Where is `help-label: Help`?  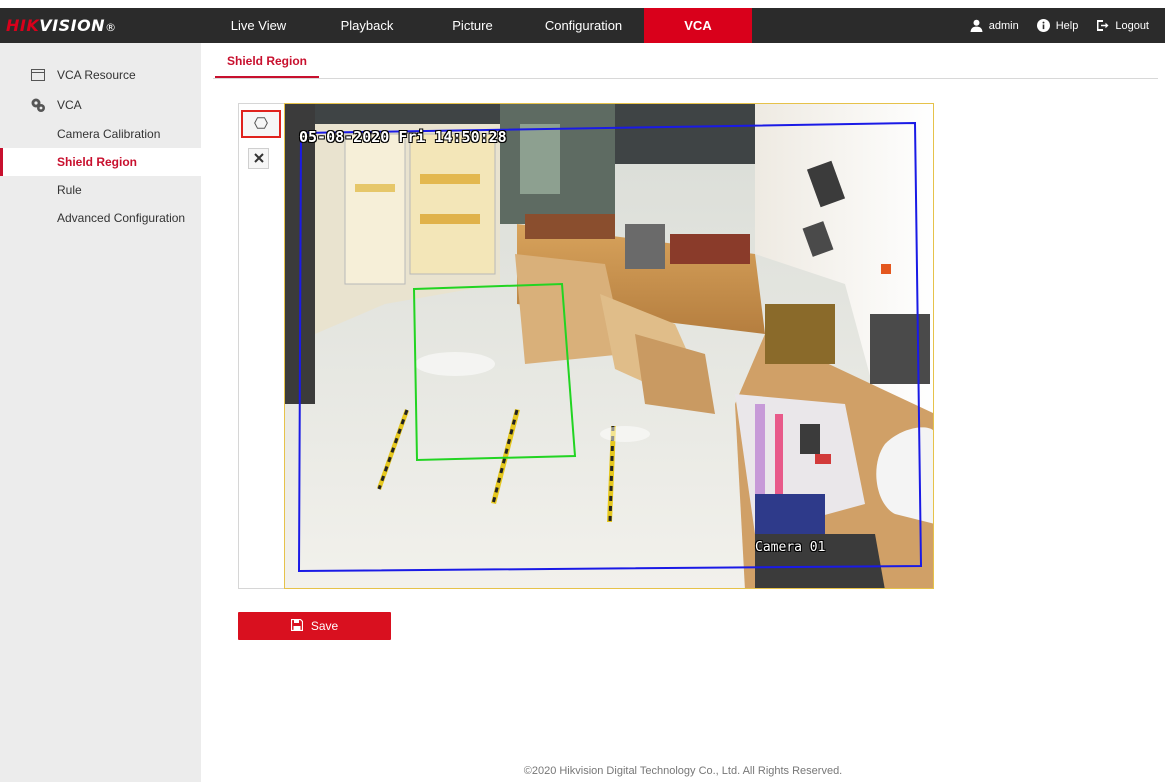
help-label: Help is located at coordinates (1067, 25).